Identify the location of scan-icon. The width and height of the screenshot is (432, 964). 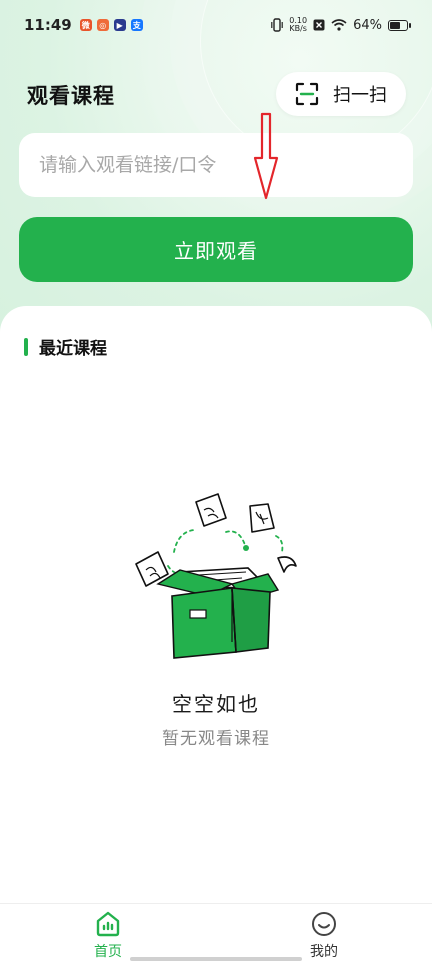
(307, 94).